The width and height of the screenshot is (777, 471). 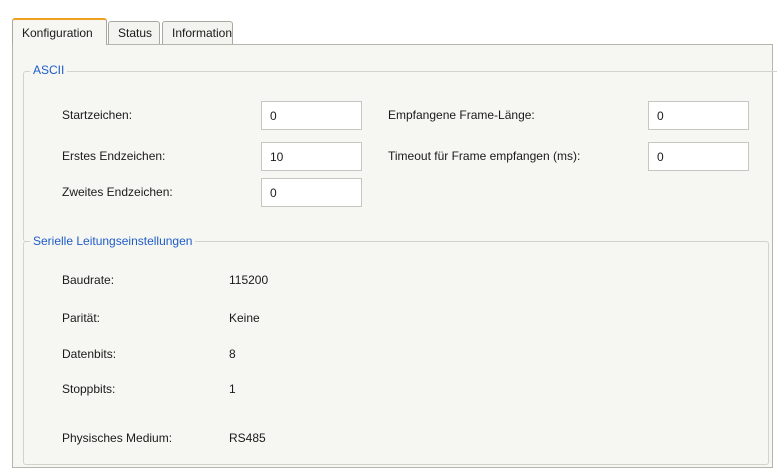 What do you see at coordinates (484, 156) in the screenshot?
I see `timeout-frame-label: Timeout für Frame empfangen (ms):` at bounding box center [484, 156].